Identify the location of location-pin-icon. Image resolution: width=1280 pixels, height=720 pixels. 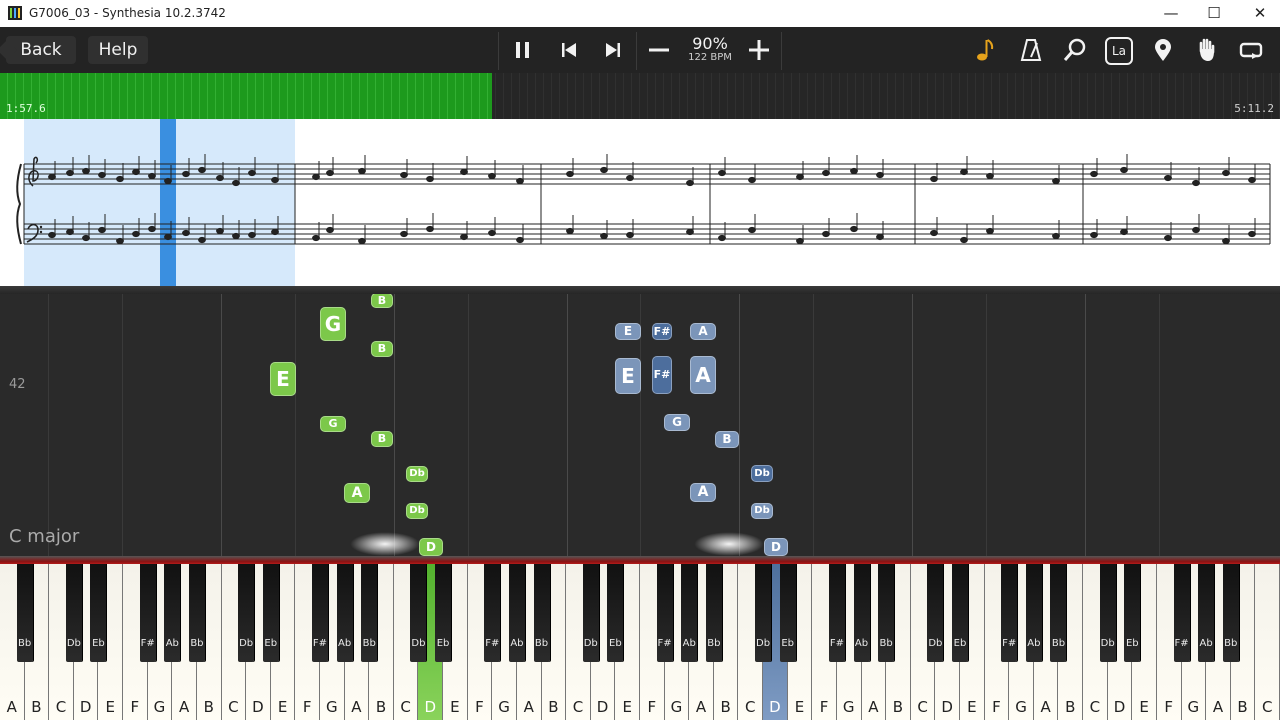
(1163, 50).